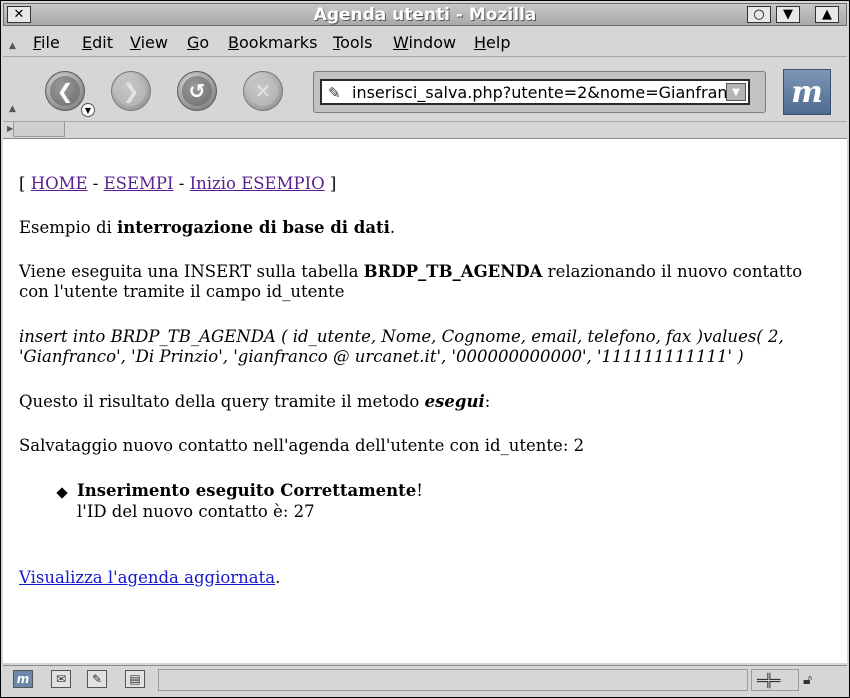  What do you see at coordinates (278, 577) in the screenshot?
I see `view-agenda-suffix: .` at bounding box center [278, 577].